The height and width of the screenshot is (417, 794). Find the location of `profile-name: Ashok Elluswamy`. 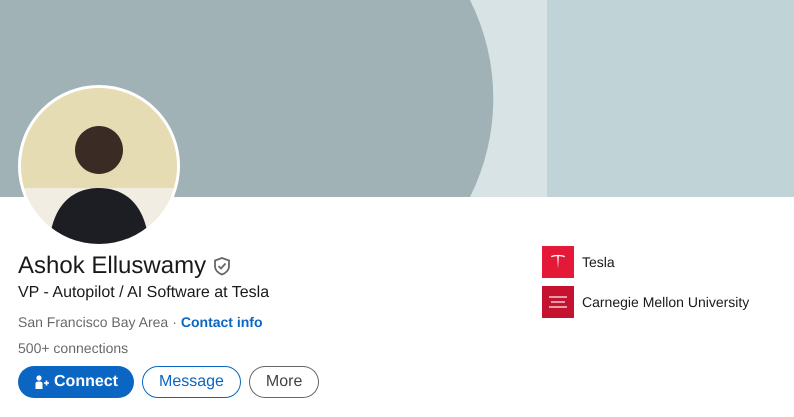

profile-name: Ashok Elluswamy is located at coordinates (112, 266).